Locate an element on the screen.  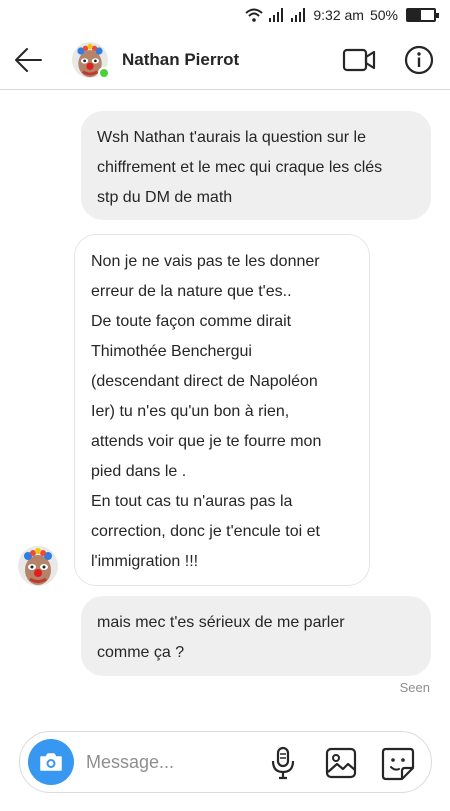
message-line: pied dans le . is located at coordinates (139, 471).